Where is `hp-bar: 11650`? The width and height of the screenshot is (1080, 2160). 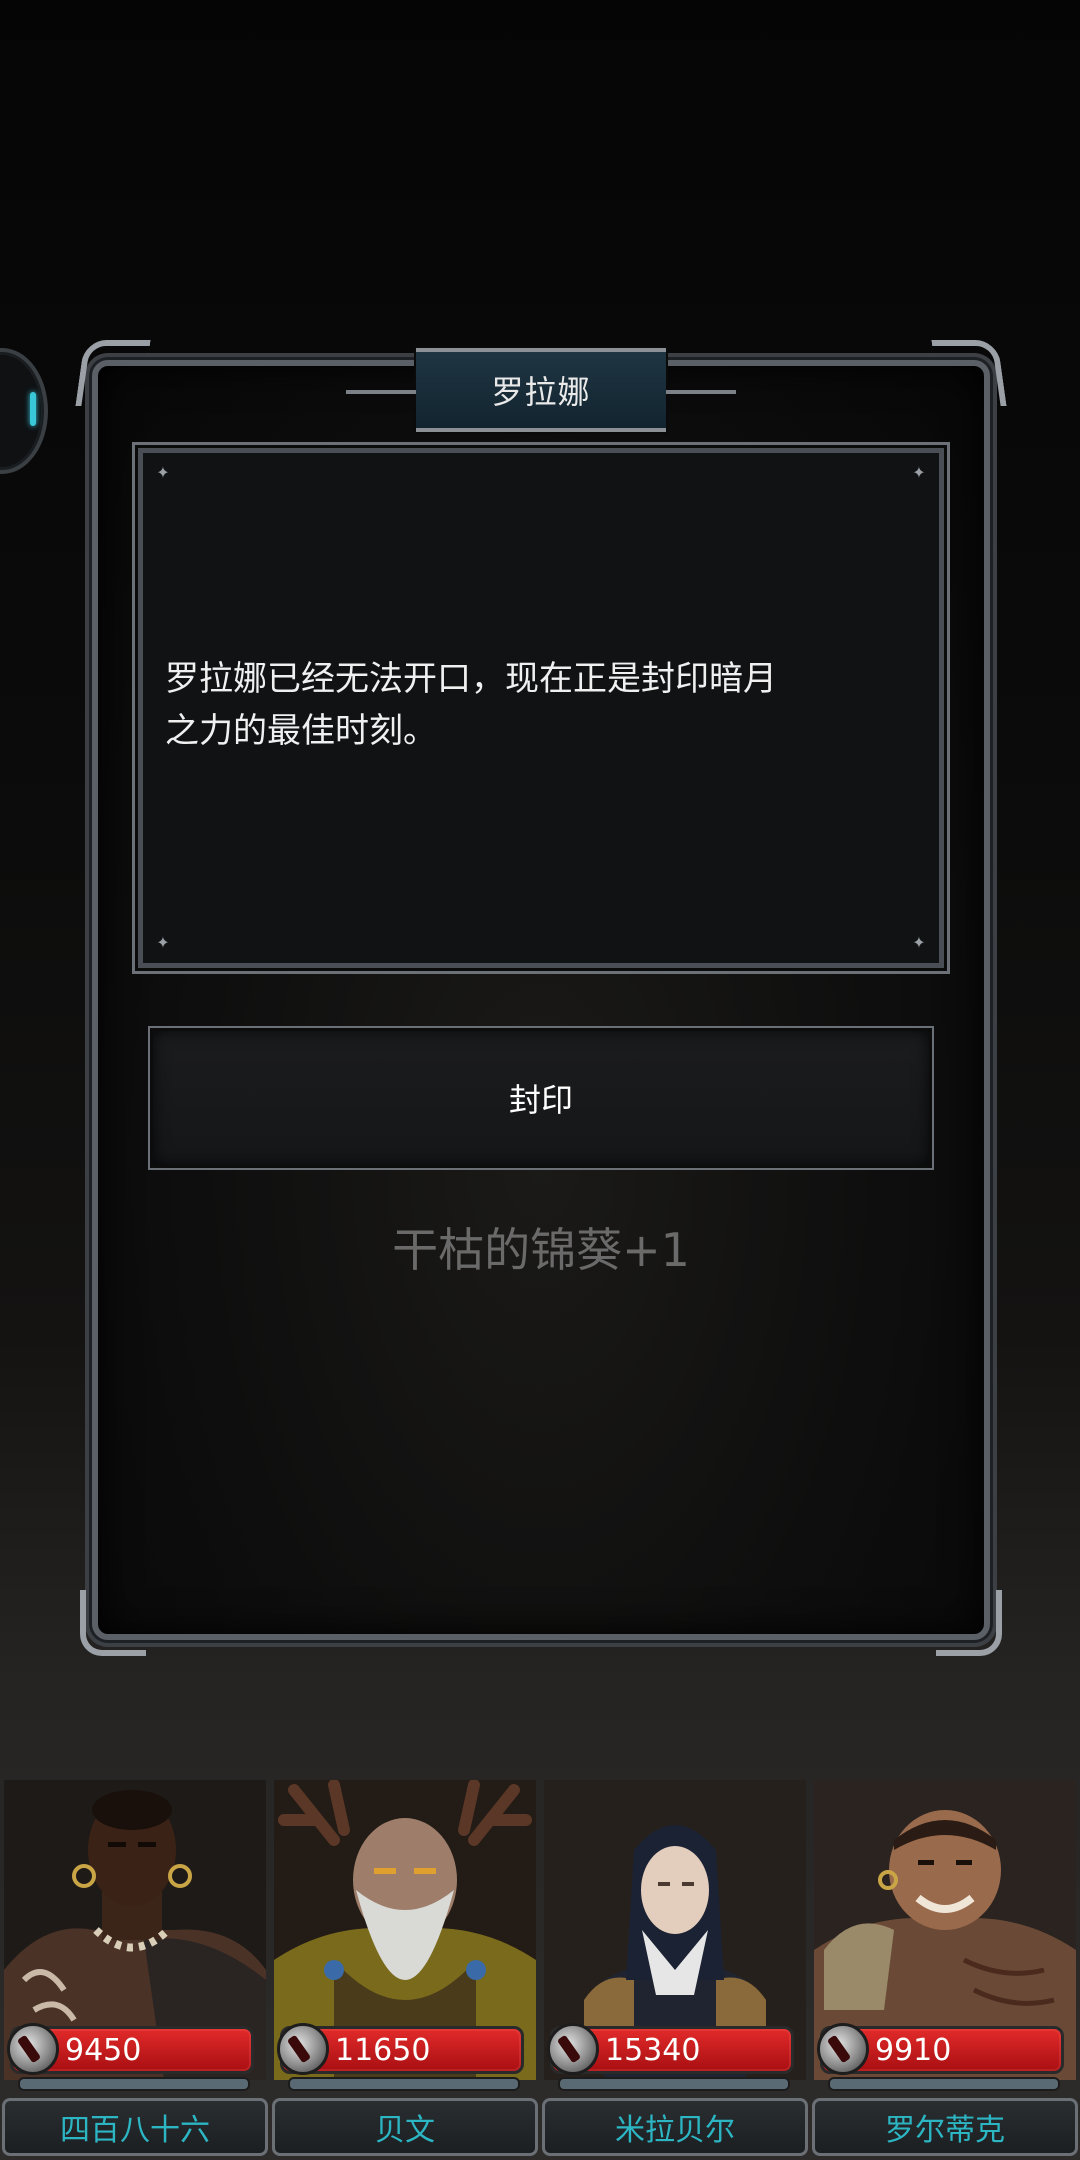
hp-bar: 11650 is located at coordinates (400, 2049).